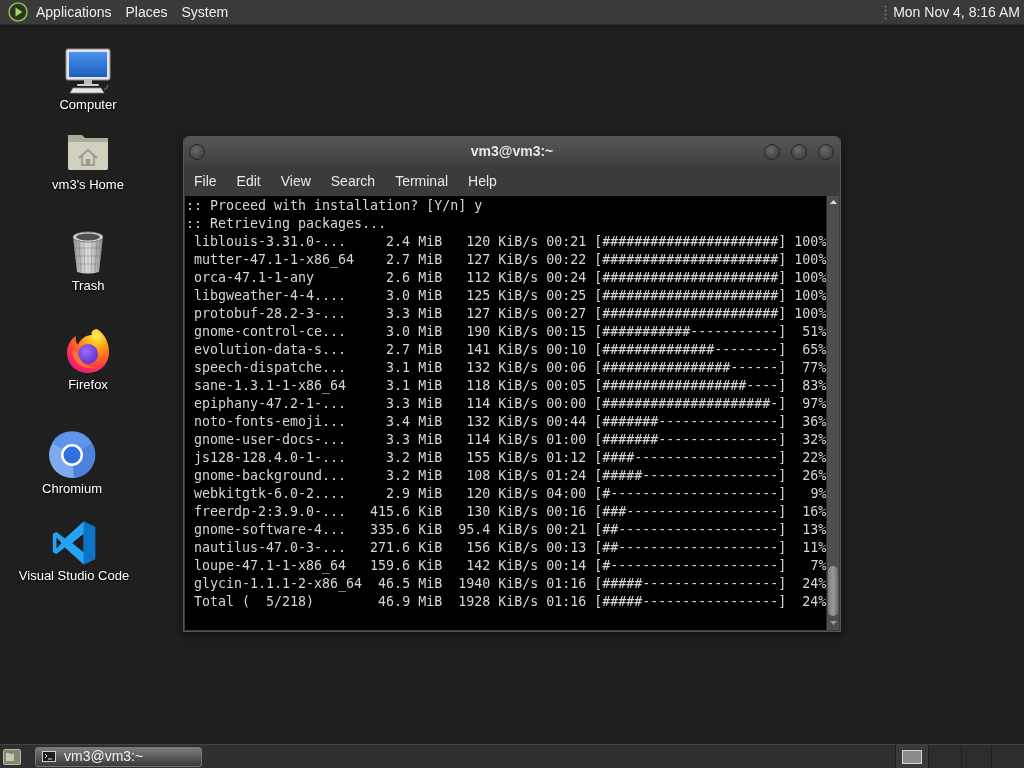  I want to click on package-name: glycin-1.1.1-2-x86_64, so click(278, 583).